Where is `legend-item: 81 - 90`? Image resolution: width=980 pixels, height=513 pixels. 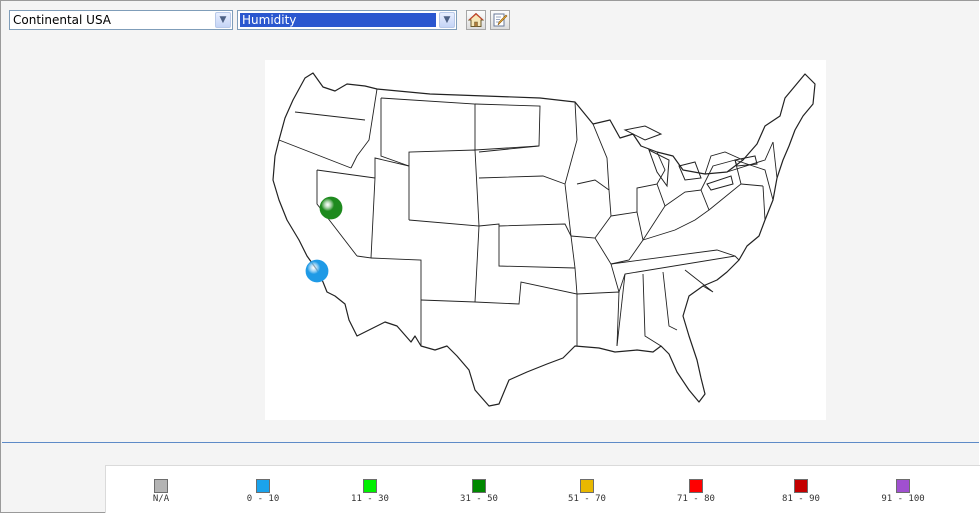
legend-item: 81 - 90 is located at coordinates (801, 491).